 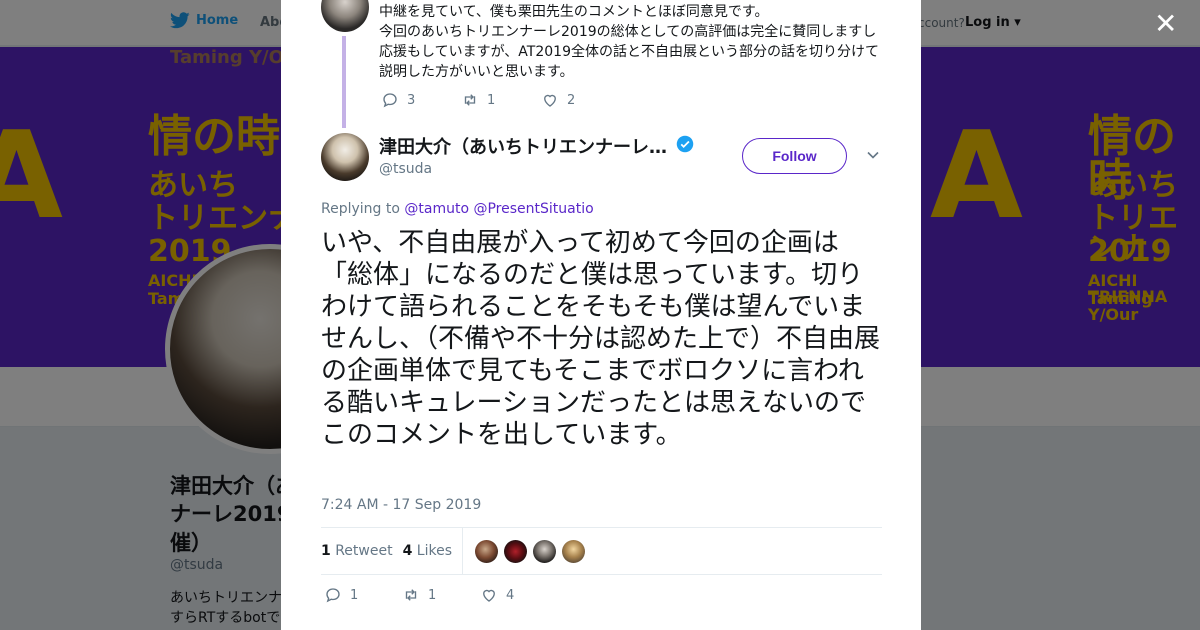 What do you see at coordinates (326, 551) in the screenshot?
I see `retweet-stat-count: 1` at bounding box center [326, 551].